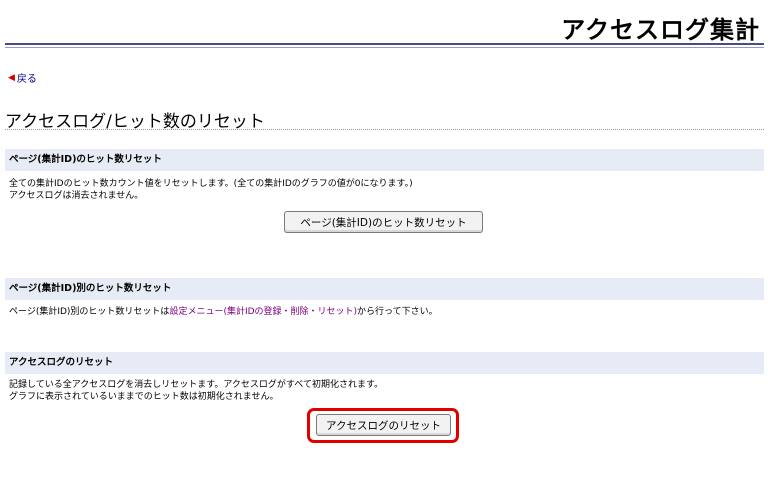 The image size is (768, 490). What do you see at coordinates (89, 312) in the screenshot?
I see `description-text: ページ(集計ID)別のヒット数リセットは` at bounding box center [89, 312].